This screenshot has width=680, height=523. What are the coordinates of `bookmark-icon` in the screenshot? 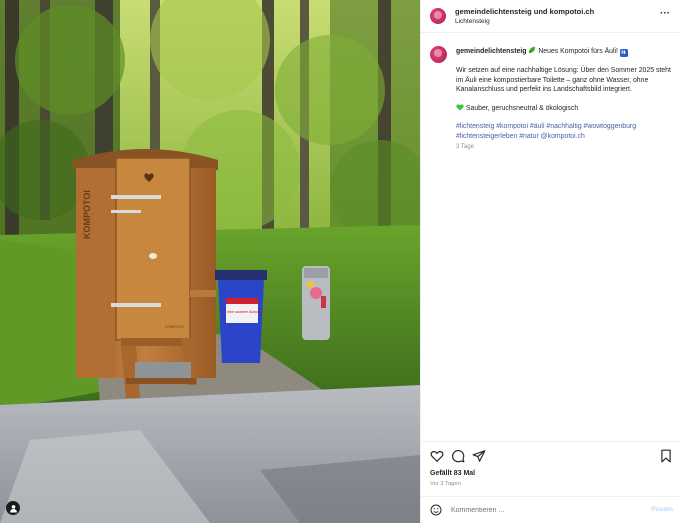 It's located at (666, 456).